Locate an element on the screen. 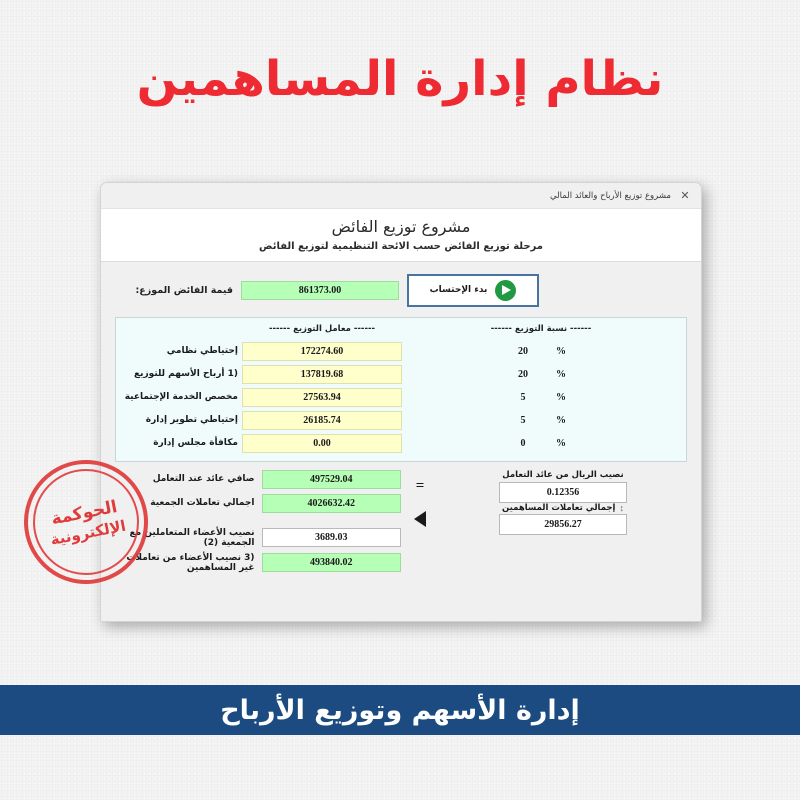 The width and height of the screenshot is (800, 800). calc-line: صافي عائد عند التعامل 497529.04 is located at coordinates (258, 479).